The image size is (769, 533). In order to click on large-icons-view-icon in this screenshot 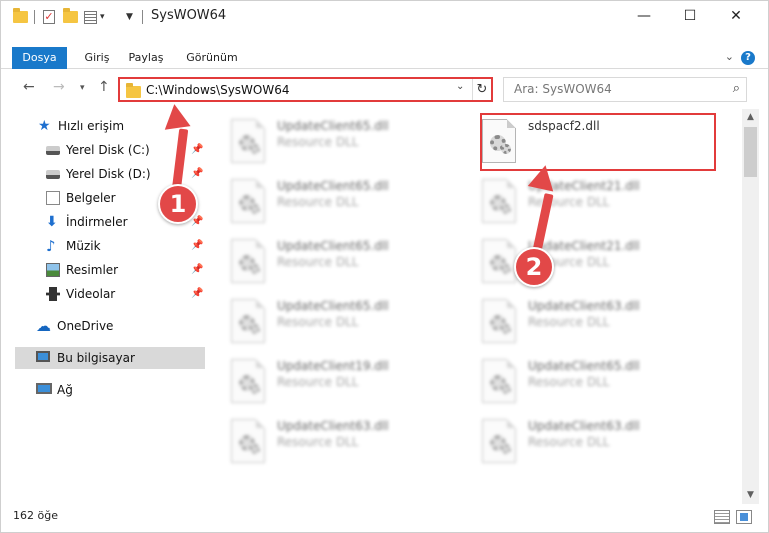, I will do `click(744, 517)`.